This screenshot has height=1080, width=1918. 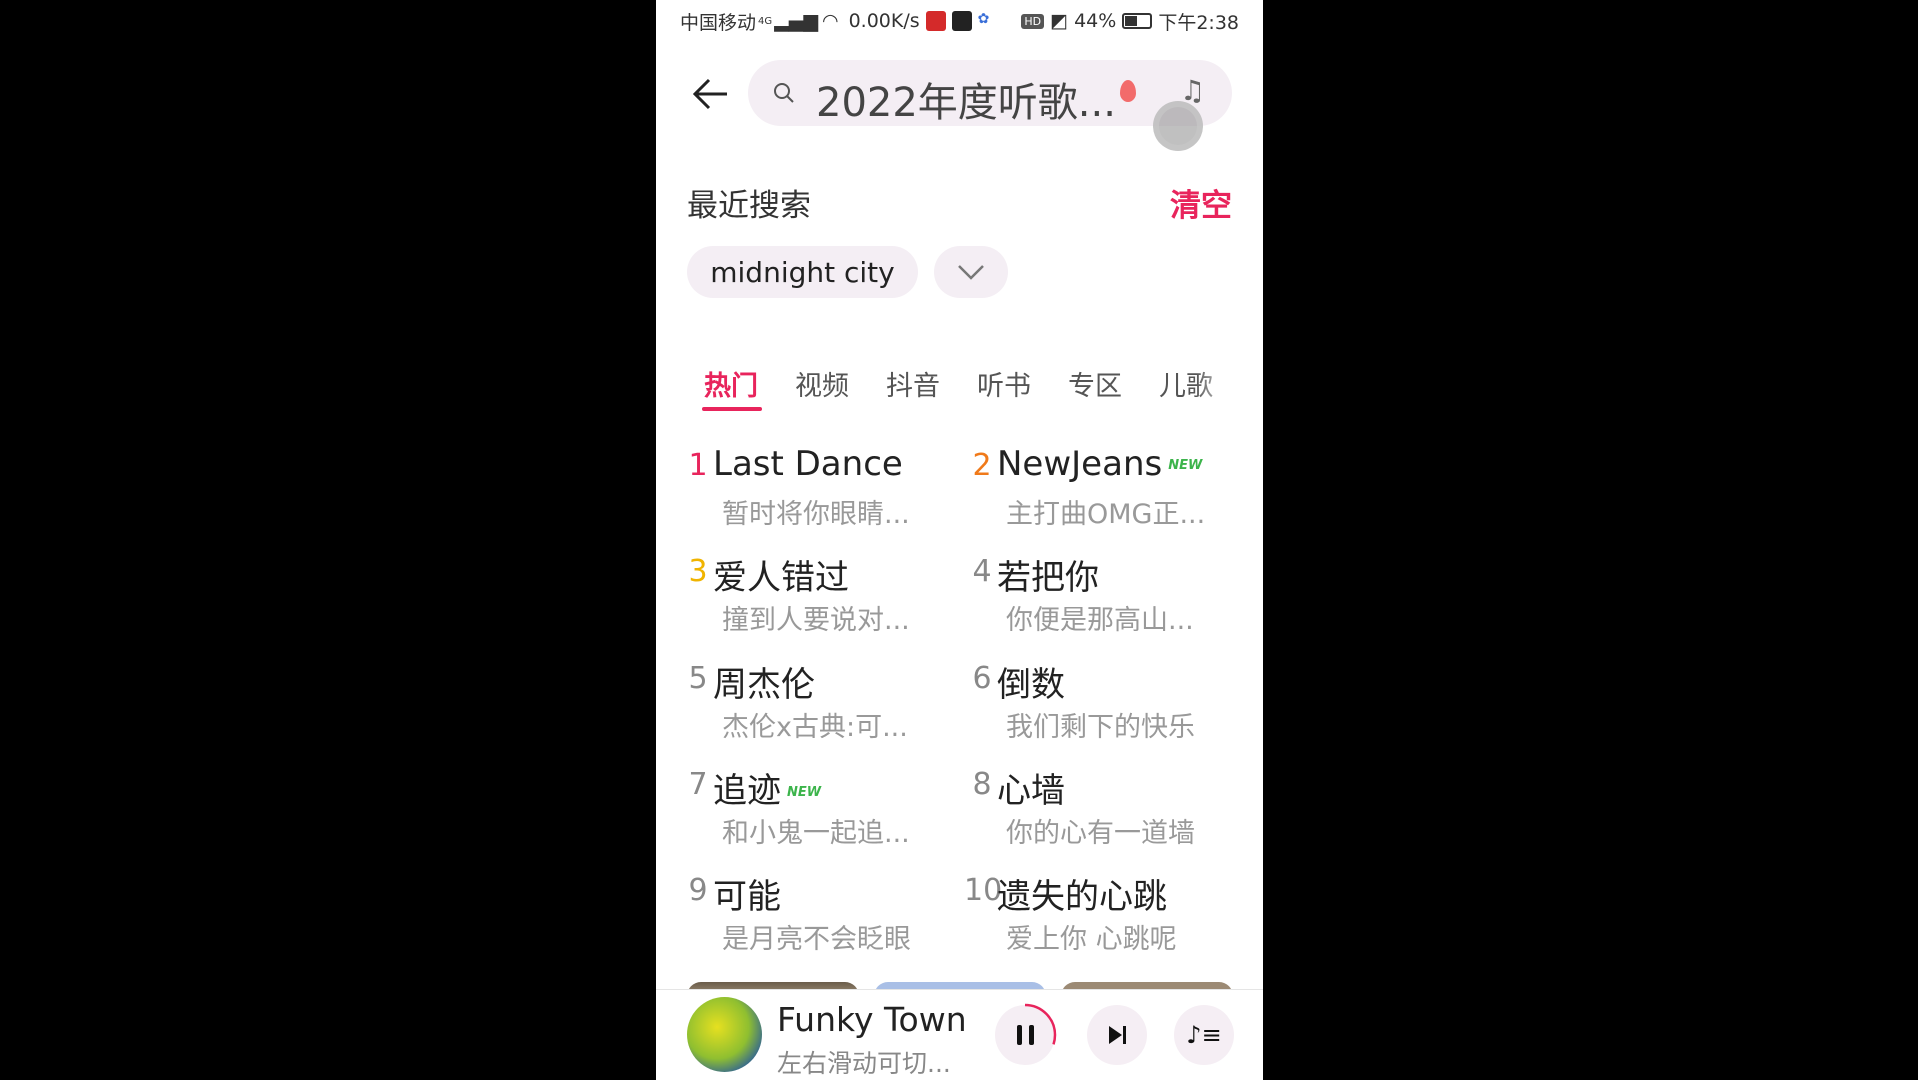 I want to click on net-speed: 0.00K/s, so click(x=884, y=21).